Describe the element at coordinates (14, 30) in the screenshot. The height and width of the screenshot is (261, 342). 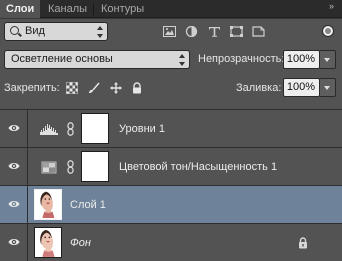
I see `search-icon` at that location.